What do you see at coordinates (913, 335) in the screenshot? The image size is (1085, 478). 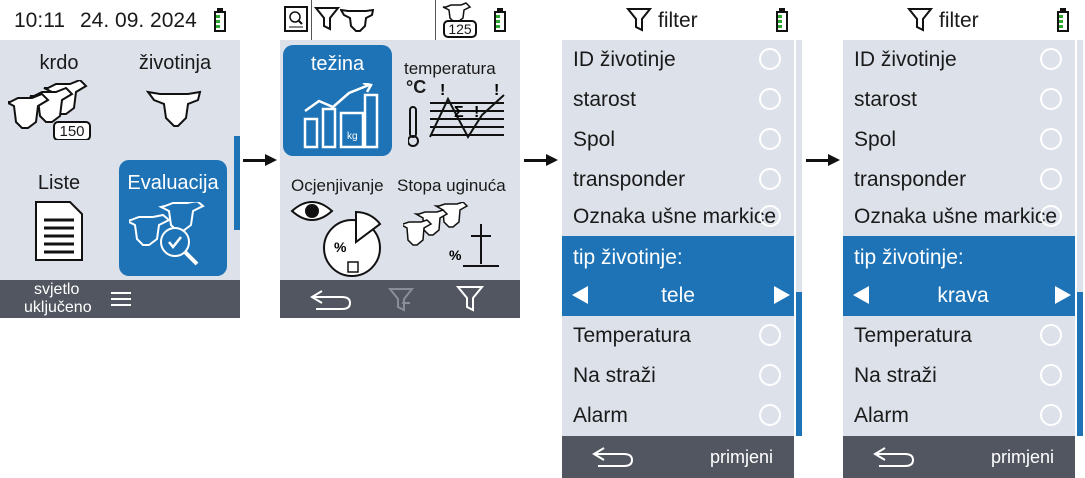 I see `filter-label: Temperatura` at bounding box center [913, 335].